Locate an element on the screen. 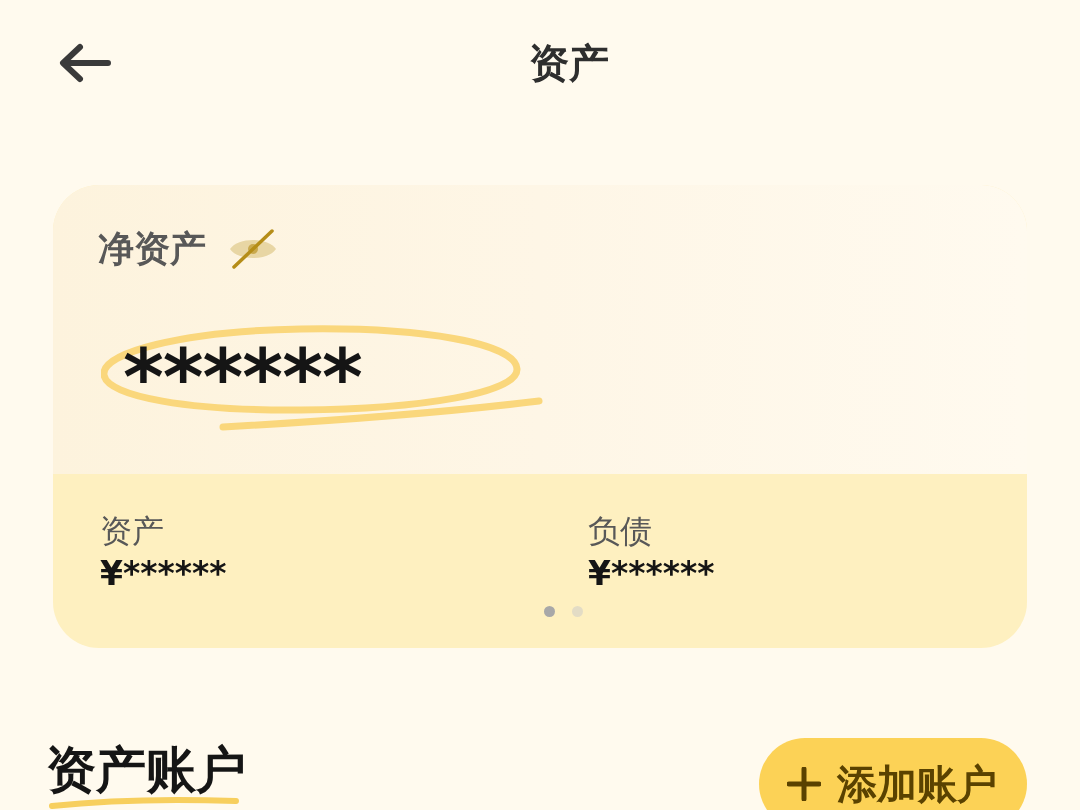 The width and height of the screenshot is (1080, 810). back-arrow-icon is located at coordinates (85, 63).